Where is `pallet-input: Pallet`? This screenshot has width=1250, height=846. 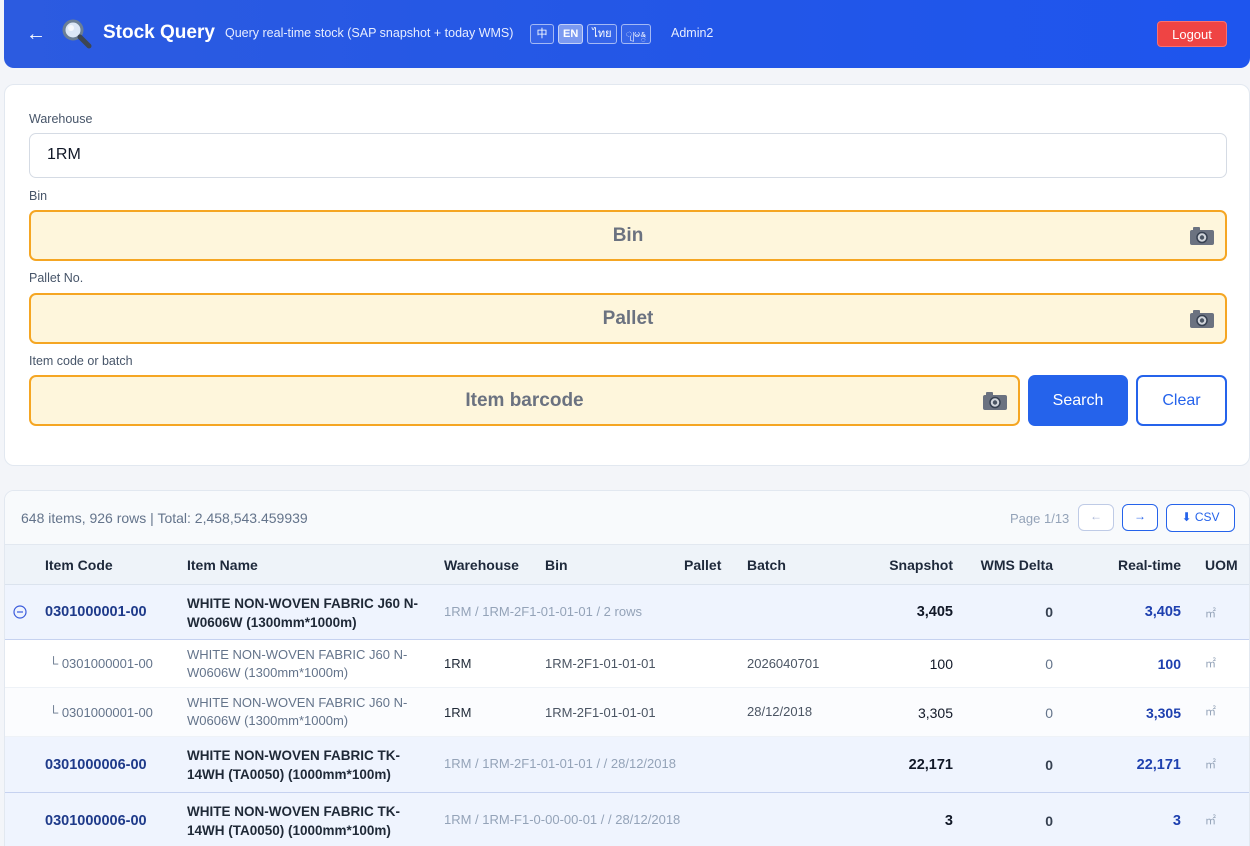 pallet-input: Pallet is located at coordinates (628, 318).